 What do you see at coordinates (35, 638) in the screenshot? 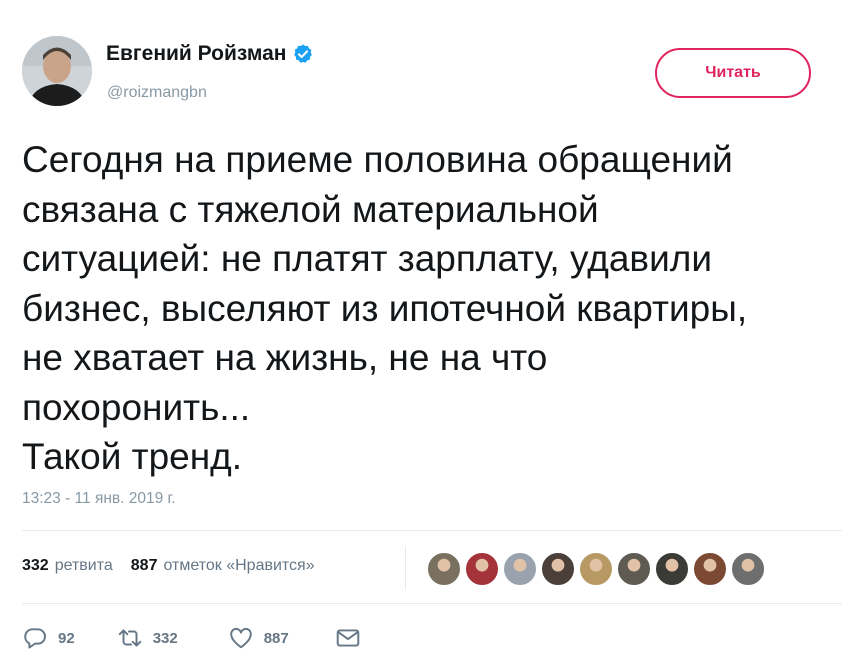
I see `reply-icon` at bounding box center [35, 638].